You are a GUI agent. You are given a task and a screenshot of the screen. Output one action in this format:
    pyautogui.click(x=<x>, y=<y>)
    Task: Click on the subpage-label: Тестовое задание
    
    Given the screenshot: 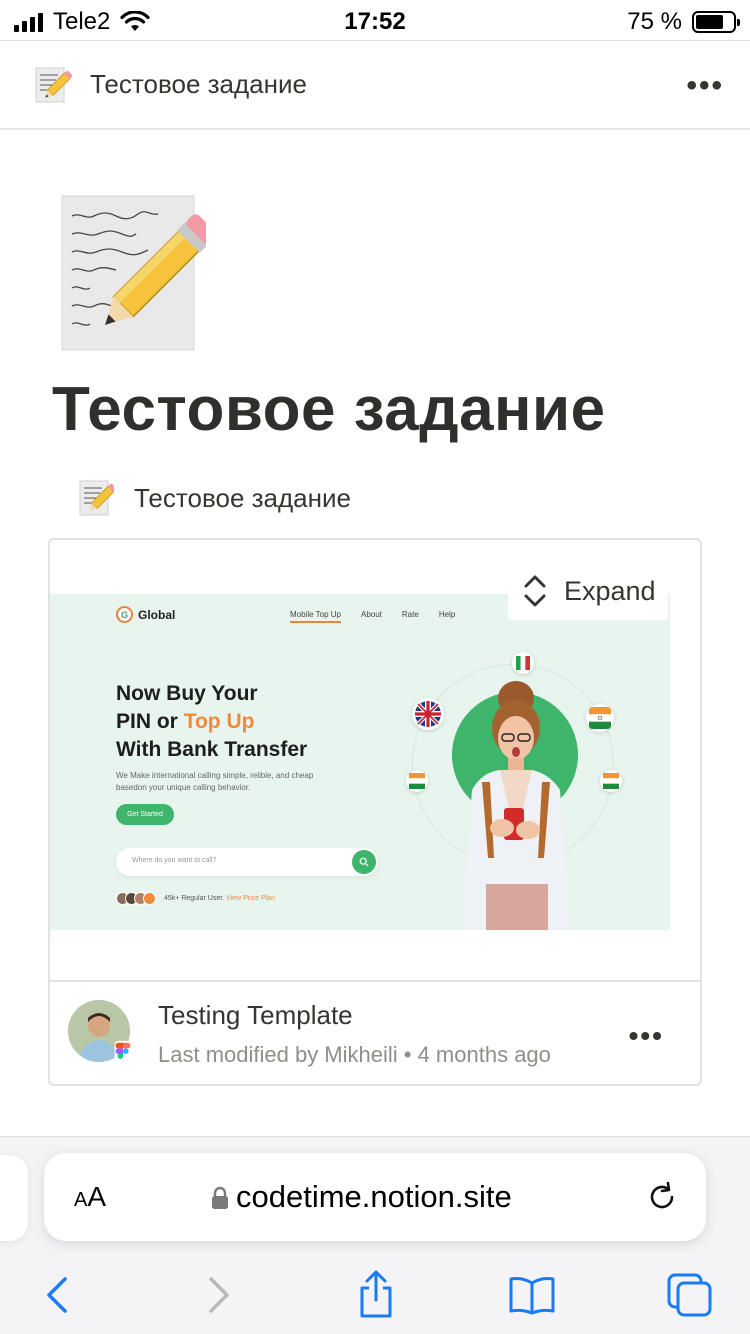 What is the action you would take?
    pyautogui.click(x=242, y=497)
    